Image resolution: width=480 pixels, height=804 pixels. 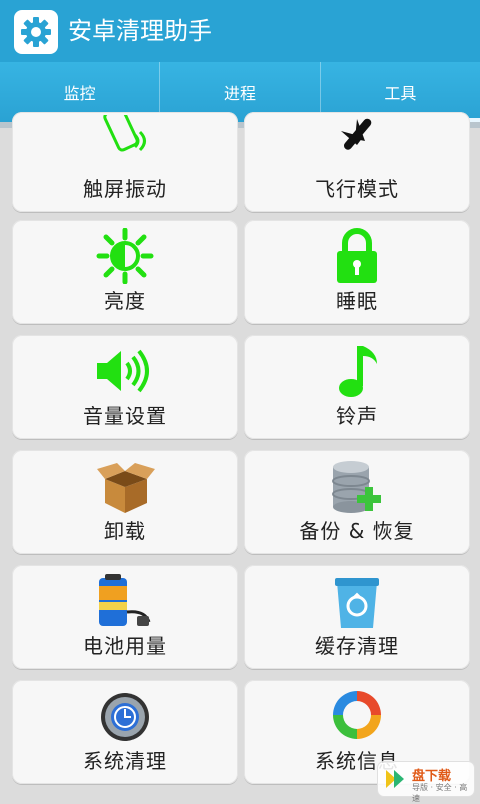 I want to click on tool-tile-backup: 备份 & 恢复, so click(x=357, y=502).